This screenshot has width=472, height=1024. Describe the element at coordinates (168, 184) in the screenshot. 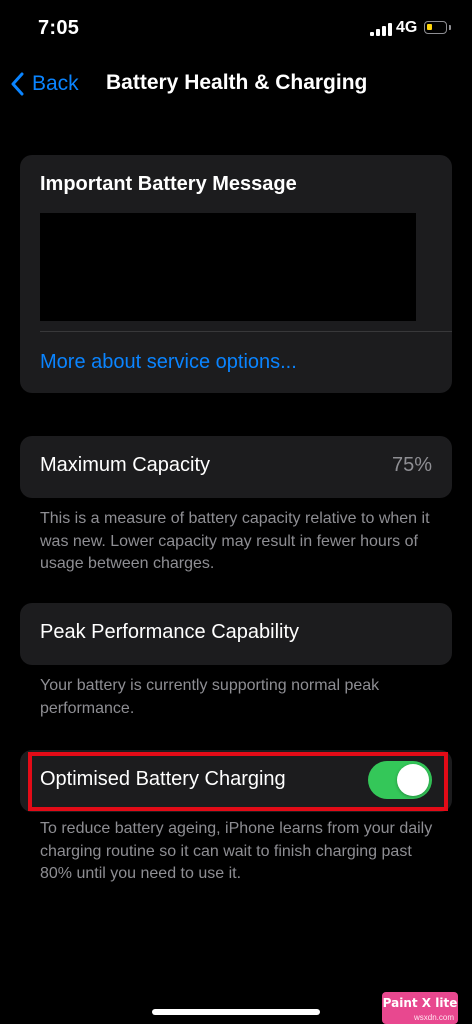

I see `battery-message-title: Important Battery Message` at that location.